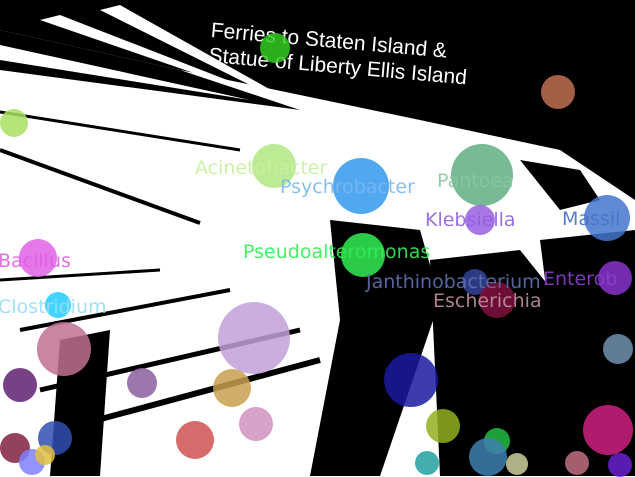  I want to click on label-massilia: Massil, so click(591, 219).